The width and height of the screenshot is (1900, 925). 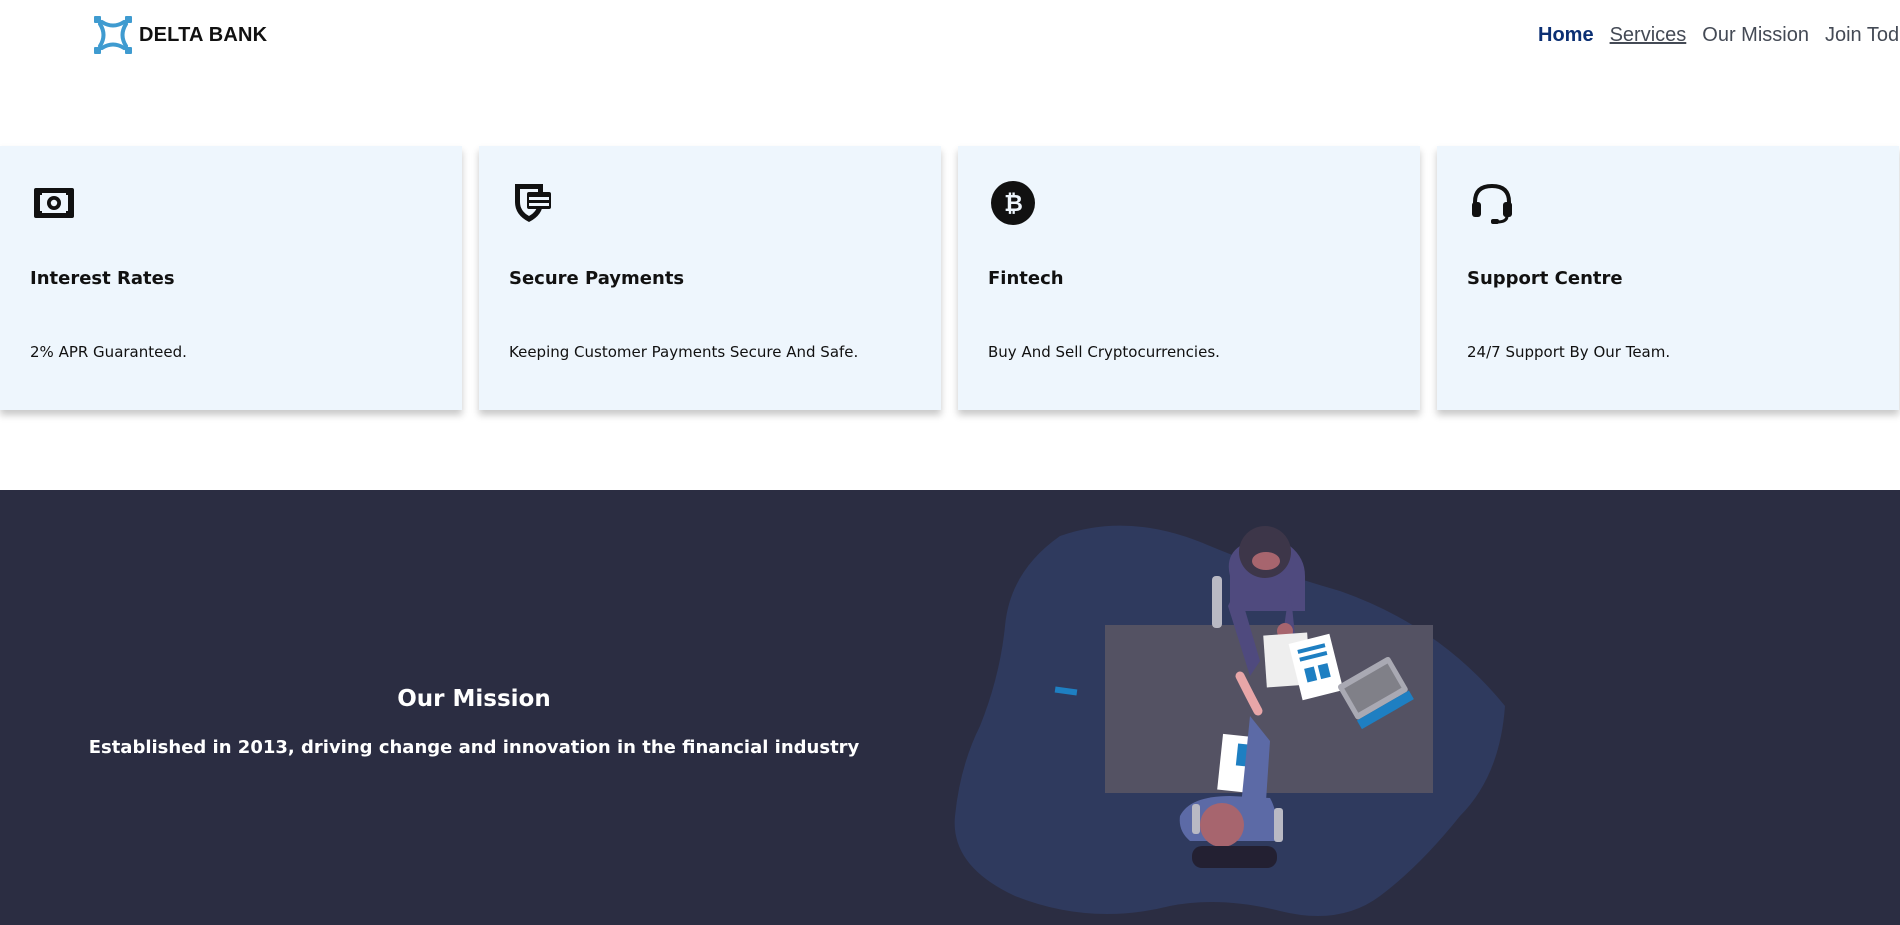 I want to click on service-card-interest-rates: Interest Rates 2% APR Guaranteed., so click(x=231, y=278).